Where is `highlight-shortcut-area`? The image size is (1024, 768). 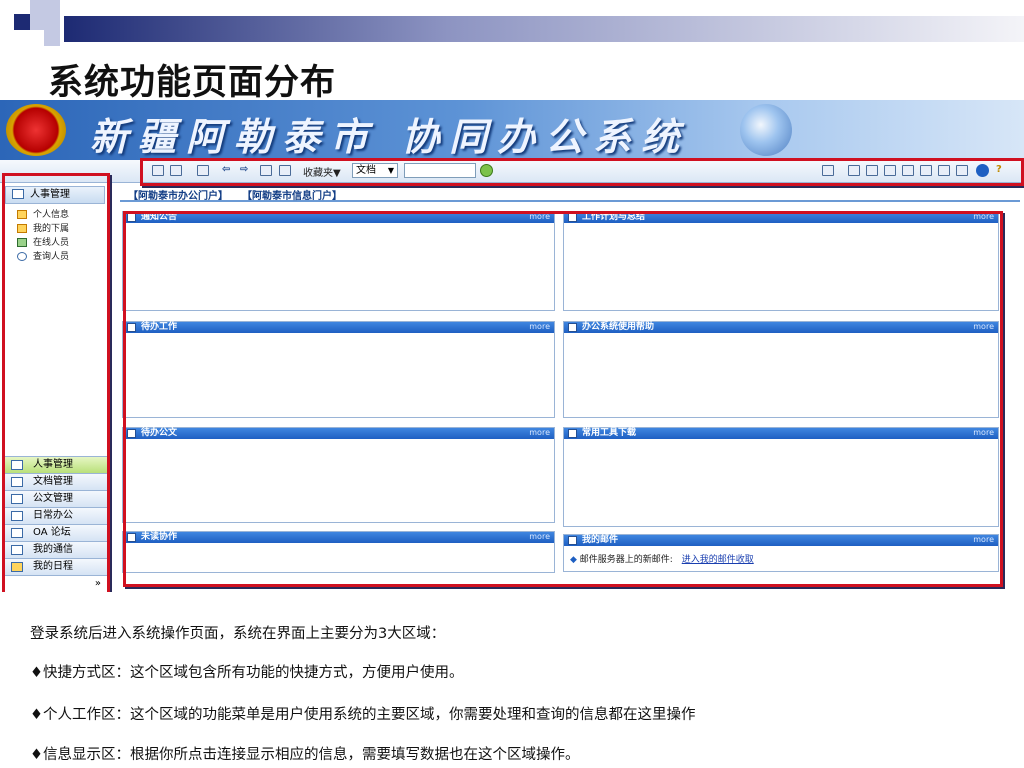
highlight-shortcut-area is located at coordinates (582, 172).